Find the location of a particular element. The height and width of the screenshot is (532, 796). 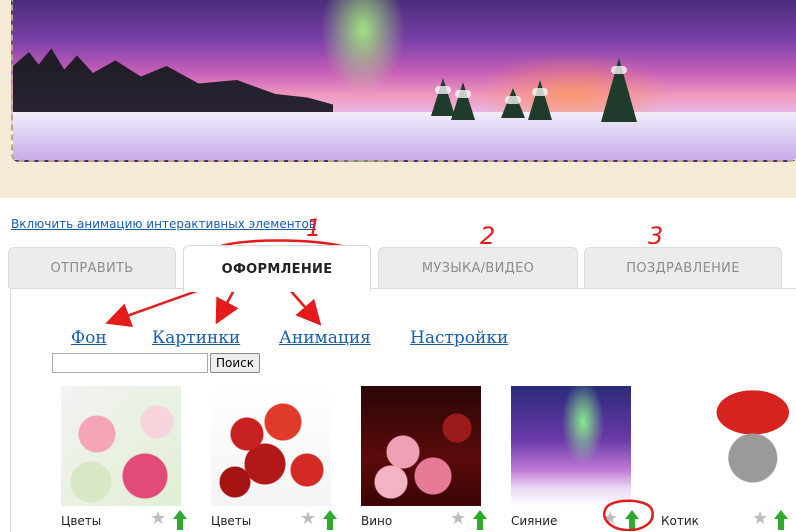

gallery-thumb-aurora is located at coordinates (571, 446).